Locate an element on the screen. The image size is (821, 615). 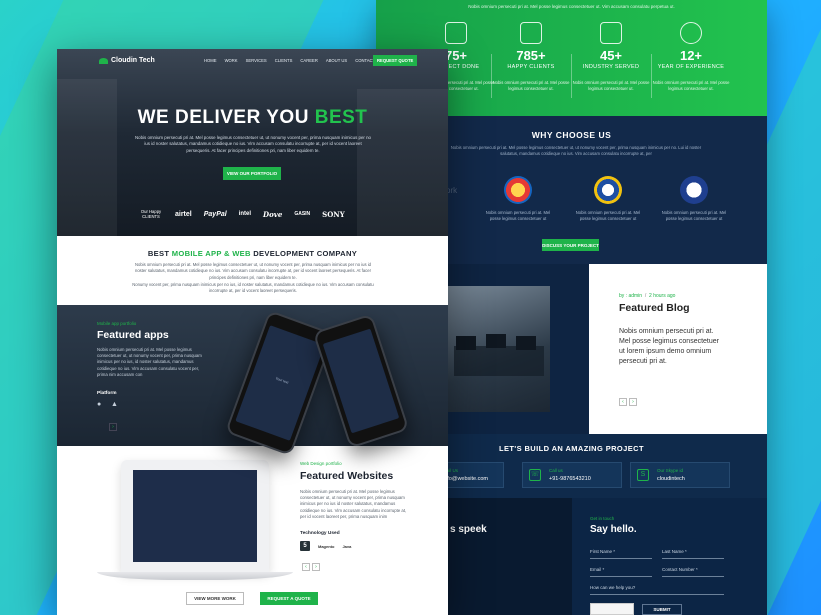
chat-icon is located at coordinates (531, 33).